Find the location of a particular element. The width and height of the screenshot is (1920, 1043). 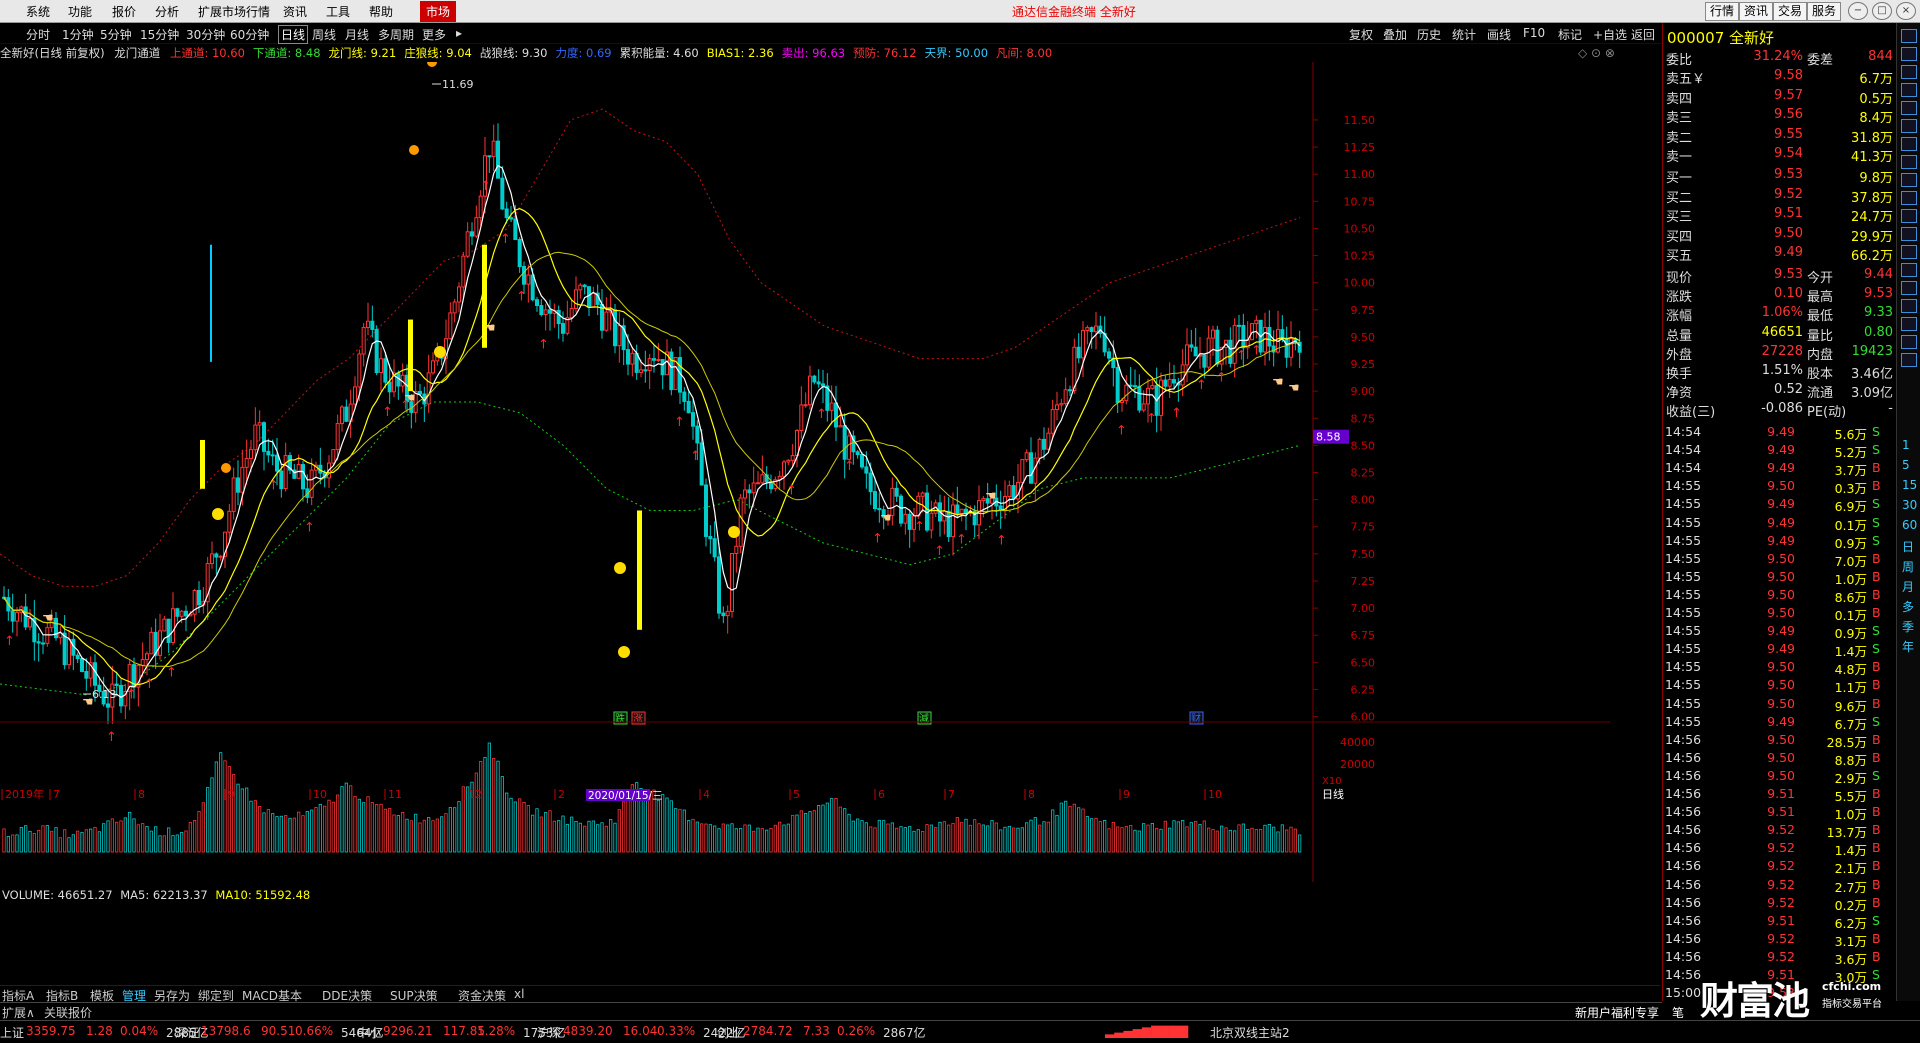

btn-zixun: 资讯 is located at coordinates (1756, 11).